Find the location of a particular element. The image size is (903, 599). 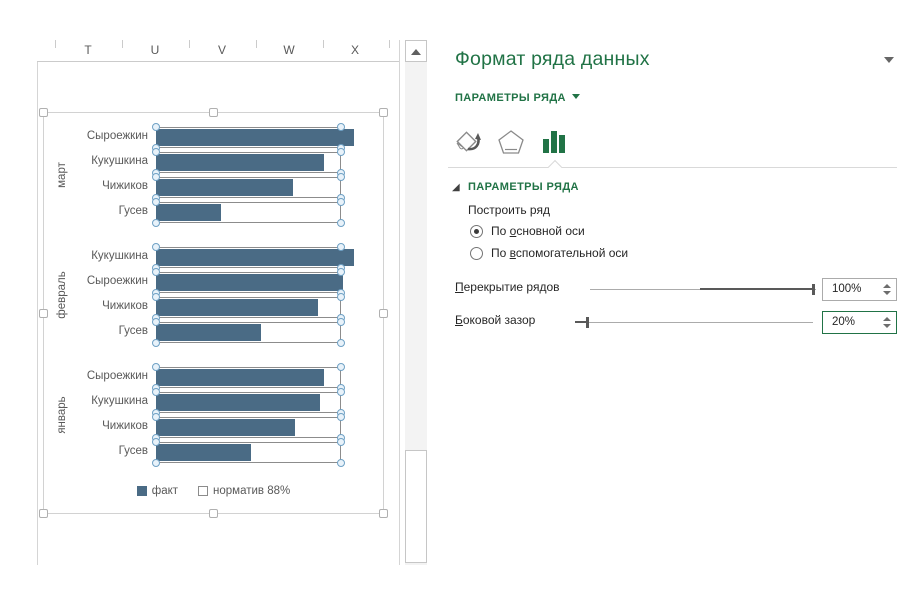

radio-primary-axis-label: По основной оси is located at coordinates (538, 231).